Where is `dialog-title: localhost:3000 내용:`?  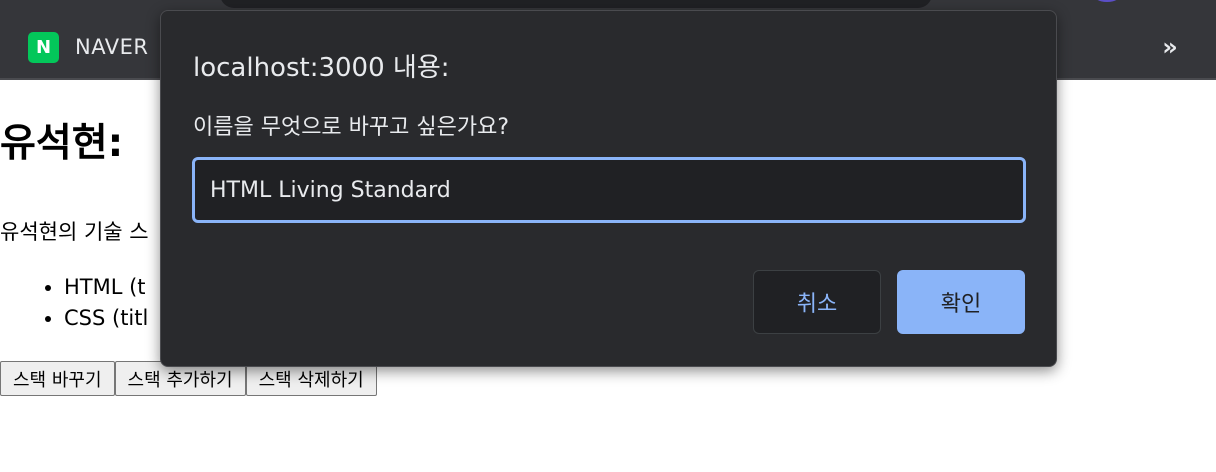
dialog-title: localhost:3000 내용: is located at coordinates (321, 68).